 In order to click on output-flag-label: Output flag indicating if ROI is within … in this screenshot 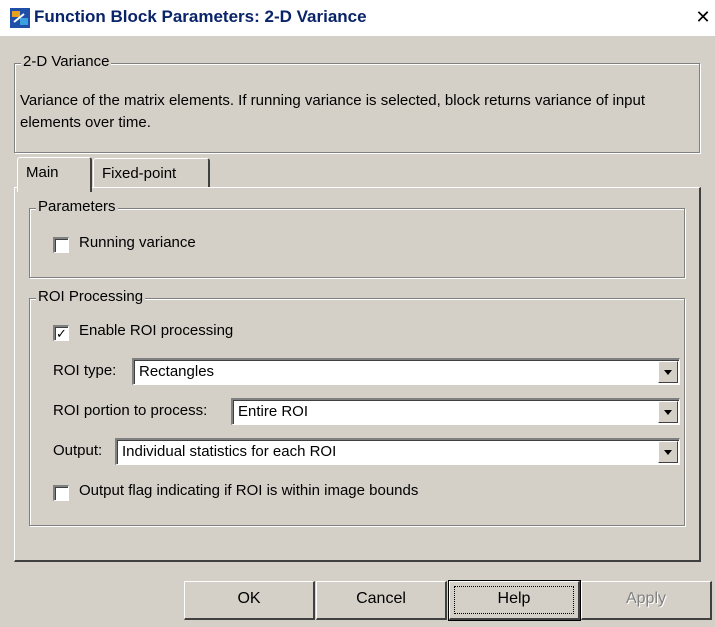, I will do `click(248, 490)`.